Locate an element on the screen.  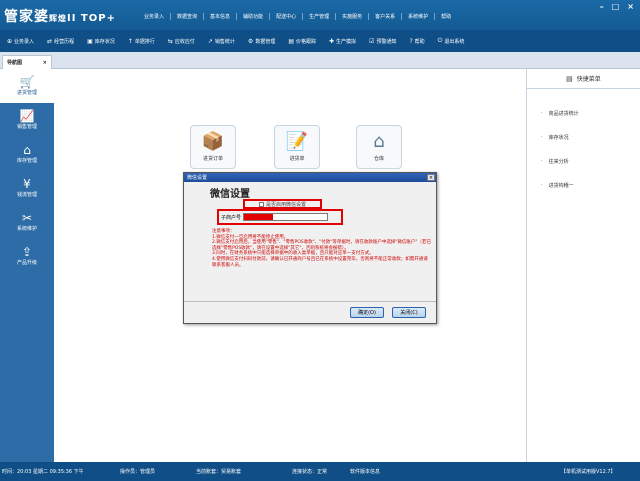
sales-icon: ↗ is located at coordinates (210, 41).